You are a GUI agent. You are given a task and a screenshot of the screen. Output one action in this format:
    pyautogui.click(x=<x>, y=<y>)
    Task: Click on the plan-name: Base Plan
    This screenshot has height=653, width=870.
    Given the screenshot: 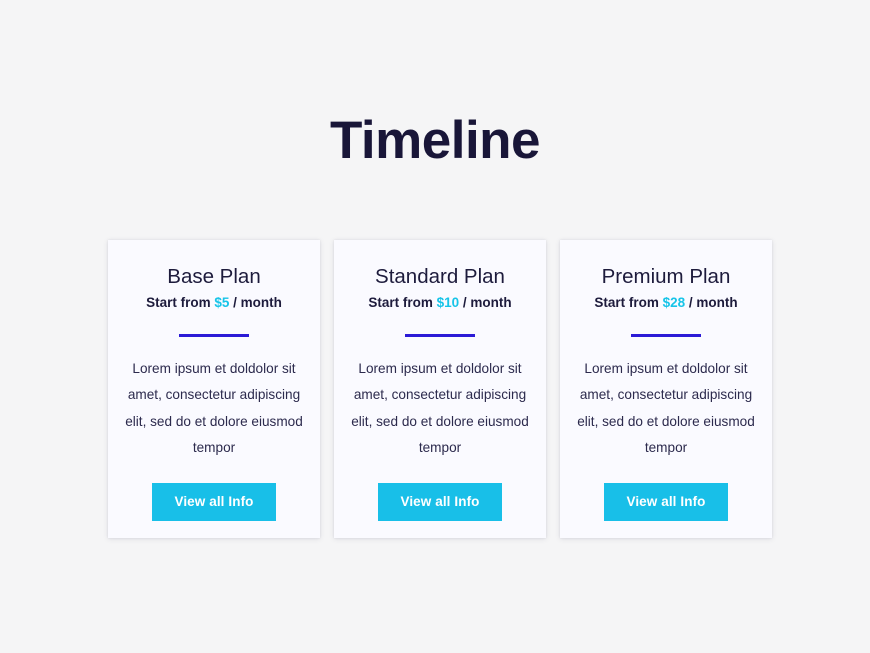 What is the action you would take?
    pyautogui.click(x=214, y=276)
    